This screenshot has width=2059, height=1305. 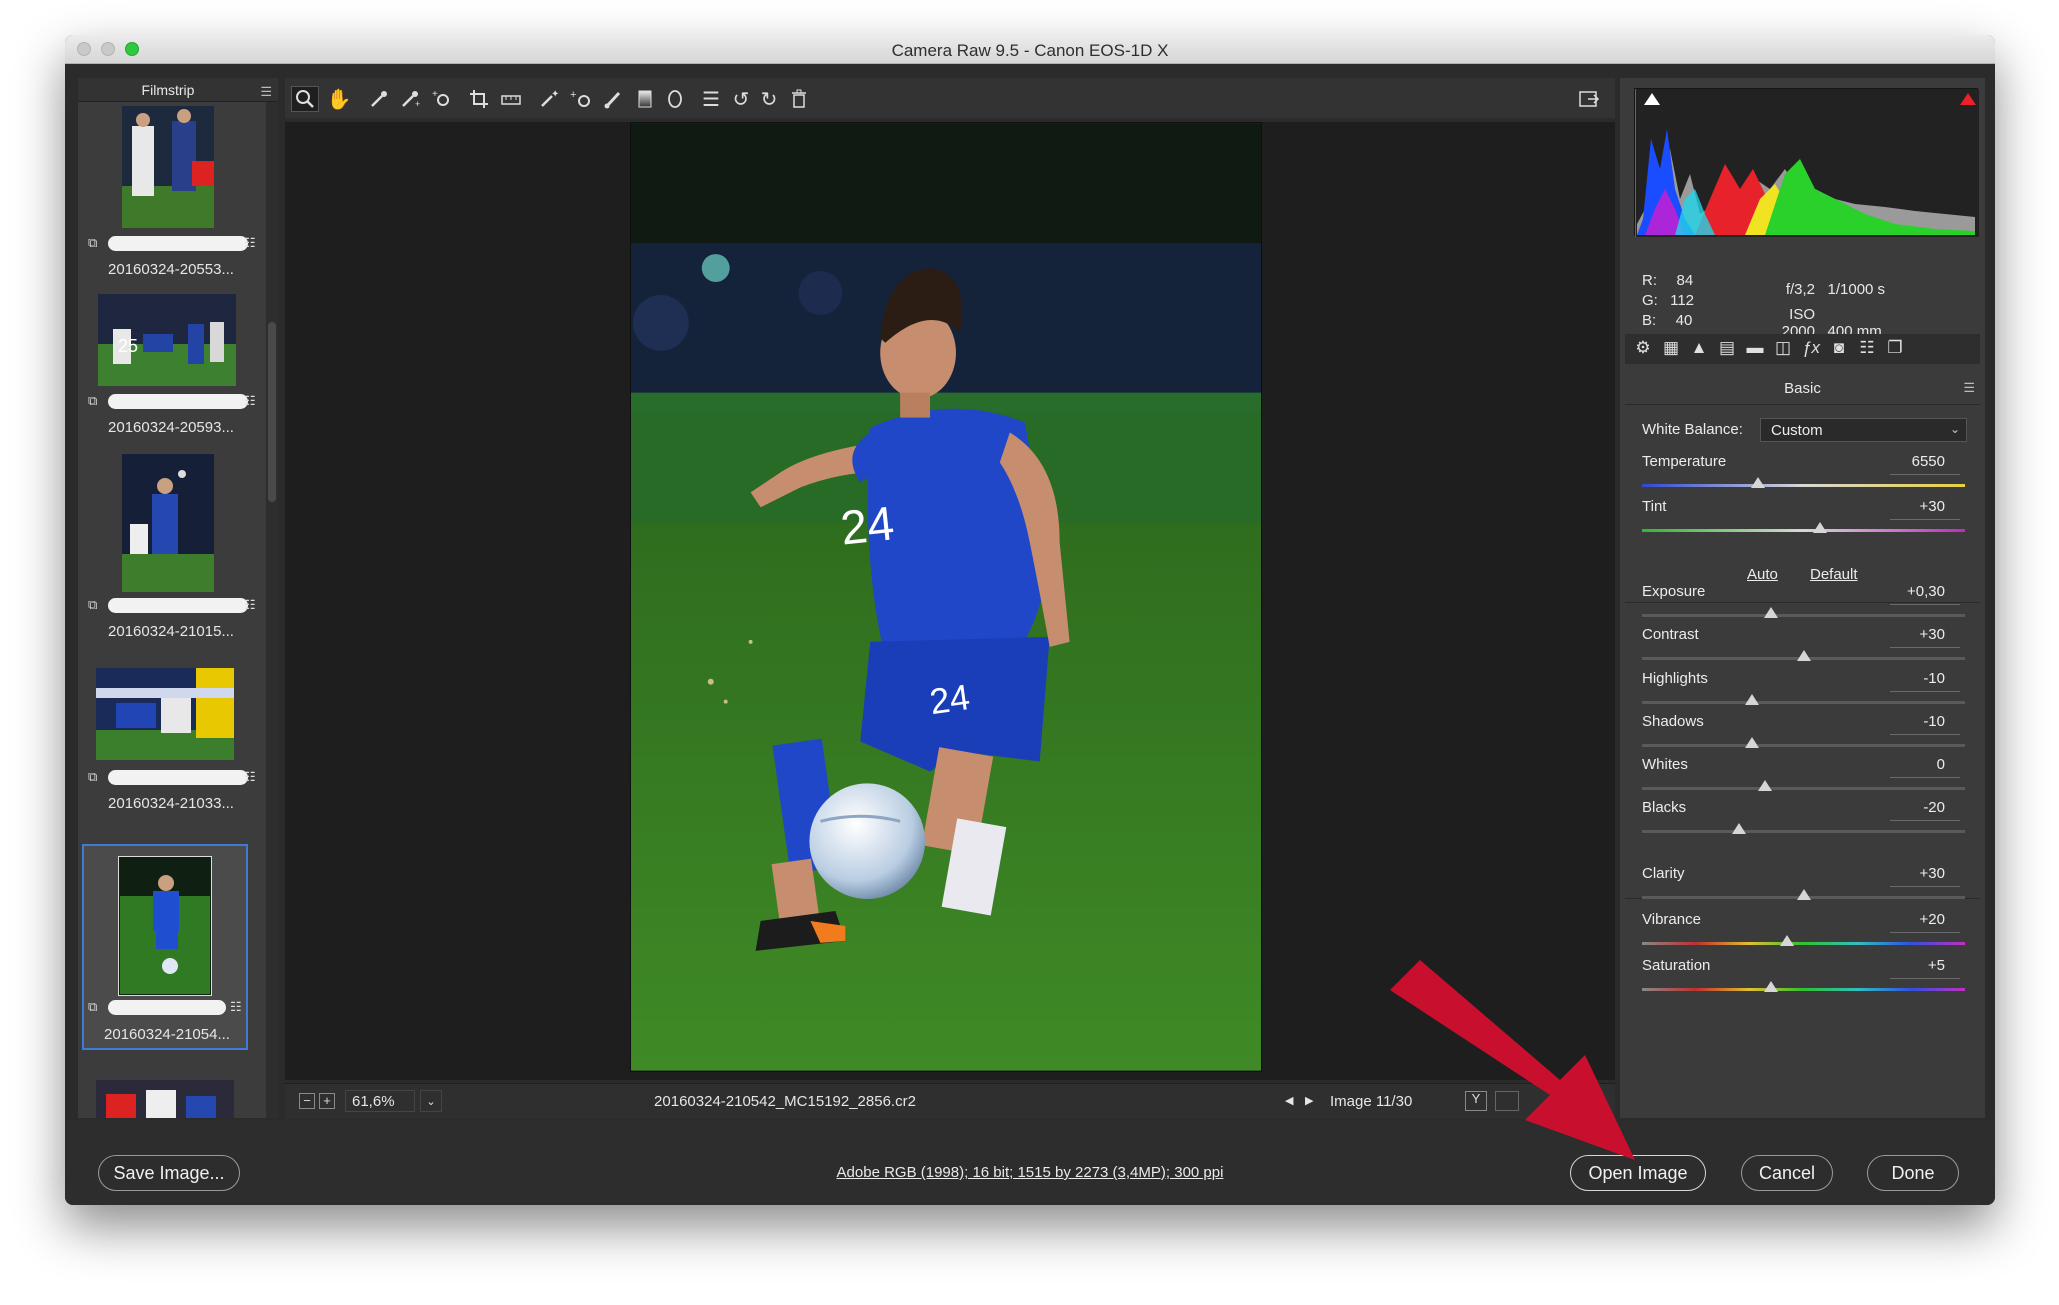 What do you see at coordinates (250, 400) in the screenshot?
I see `adjustments-badge-icon: ☷` at bounding box center [250, 400].